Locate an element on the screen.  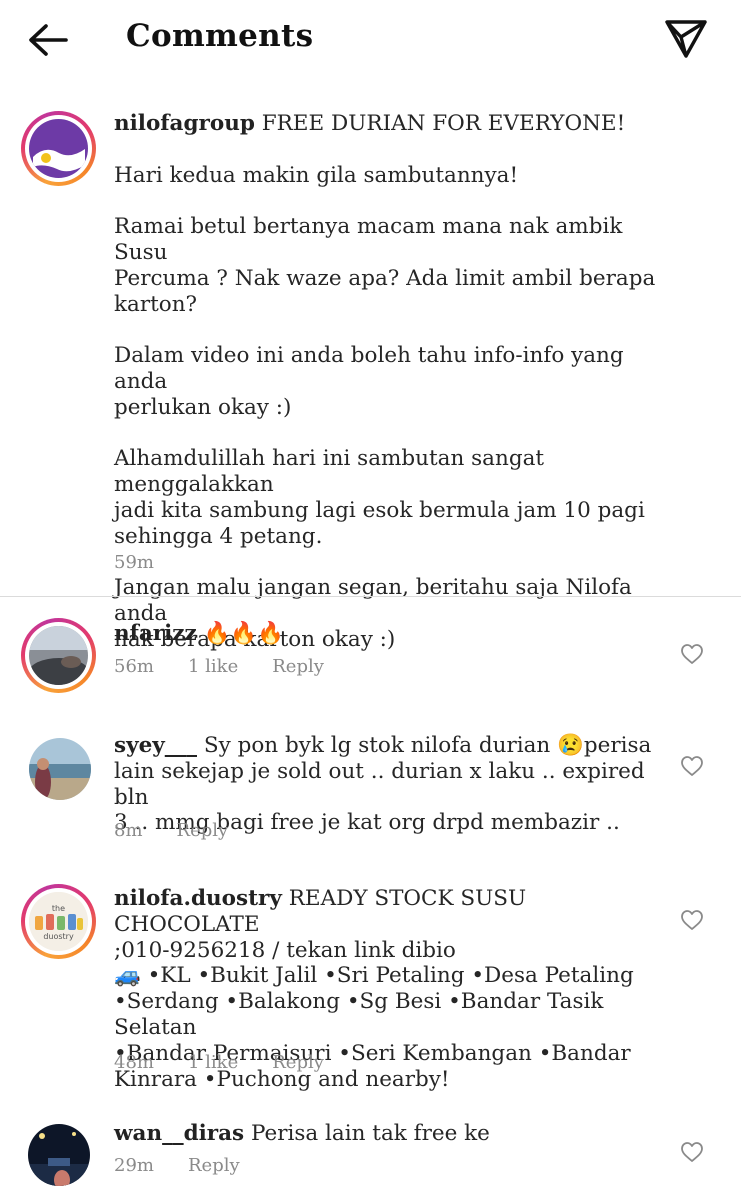
svg-text: duostry is located at coordinates (58, 936).